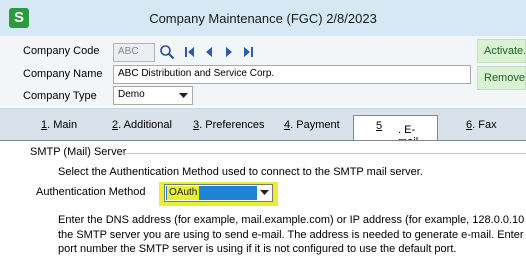 The height and width of the screenshot is (257, 526). What do you see at coordinates (315, 125) in the screenshot?
I see `tab-payment-label: . Payment` at bounding box center [315, 125].